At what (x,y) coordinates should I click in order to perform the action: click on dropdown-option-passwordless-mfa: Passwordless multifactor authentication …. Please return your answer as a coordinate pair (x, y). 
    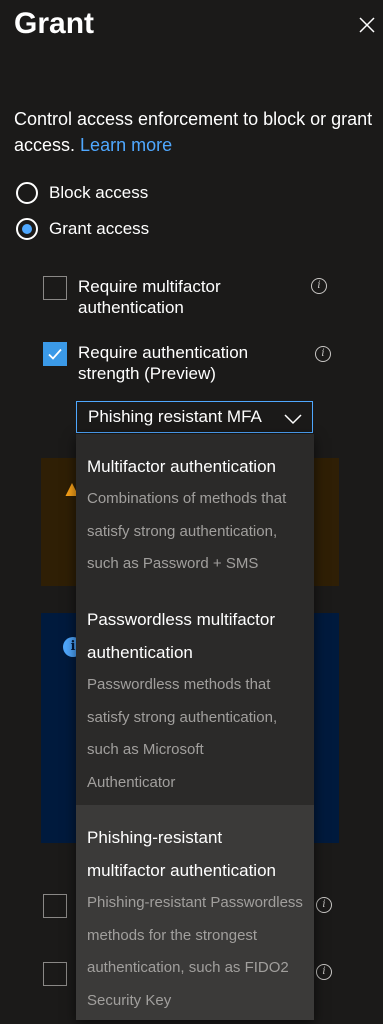
    Looking at the image, I should click on (195, 703).